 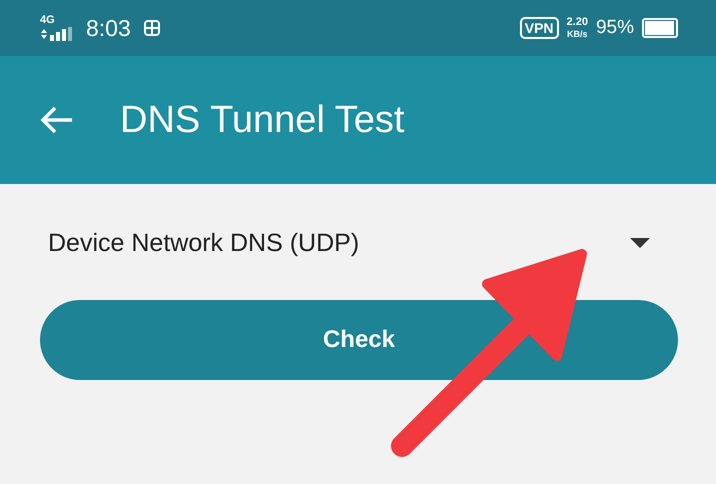 What do you see at coordinates (359, 340) in the screenshot?
I see `check-button: Check` at bounding box center [359, 340].